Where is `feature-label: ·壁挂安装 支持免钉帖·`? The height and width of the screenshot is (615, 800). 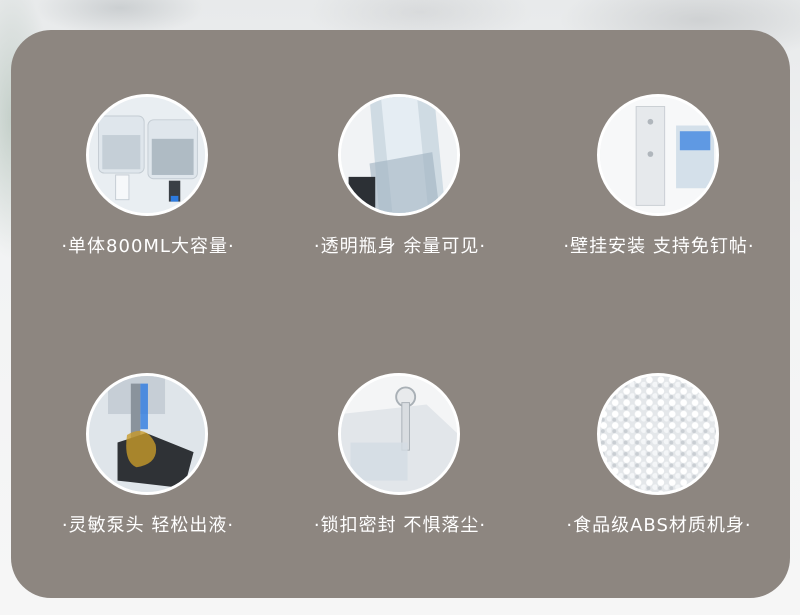
feature-label: ·壁挂安装 支持免钉帖· is located at coordinates (659, 246).